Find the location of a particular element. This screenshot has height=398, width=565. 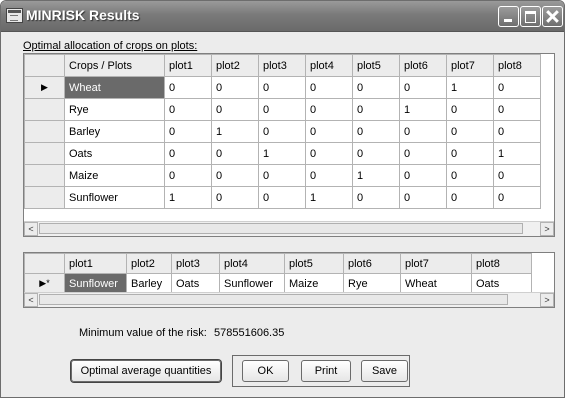

crop-cell: Maize is located at coordinates (114, 175).